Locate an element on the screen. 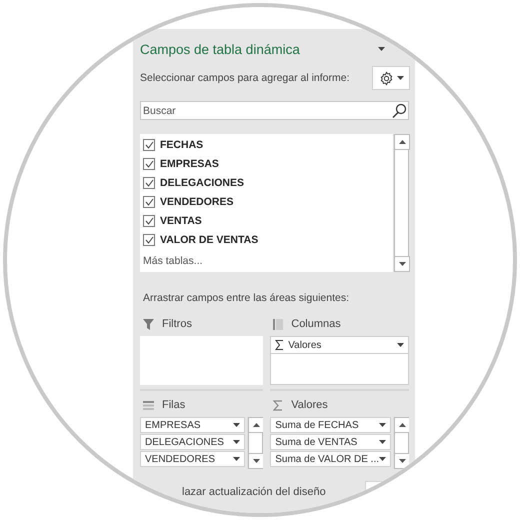 This screenshot has height=520, width=520. funnel-icon is located at coordinates (148, 324).